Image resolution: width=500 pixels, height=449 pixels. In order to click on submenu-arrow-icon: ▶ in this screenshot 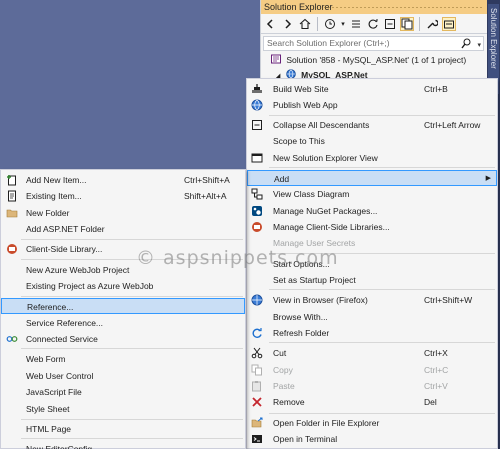, I will do `click(488, 178)`.